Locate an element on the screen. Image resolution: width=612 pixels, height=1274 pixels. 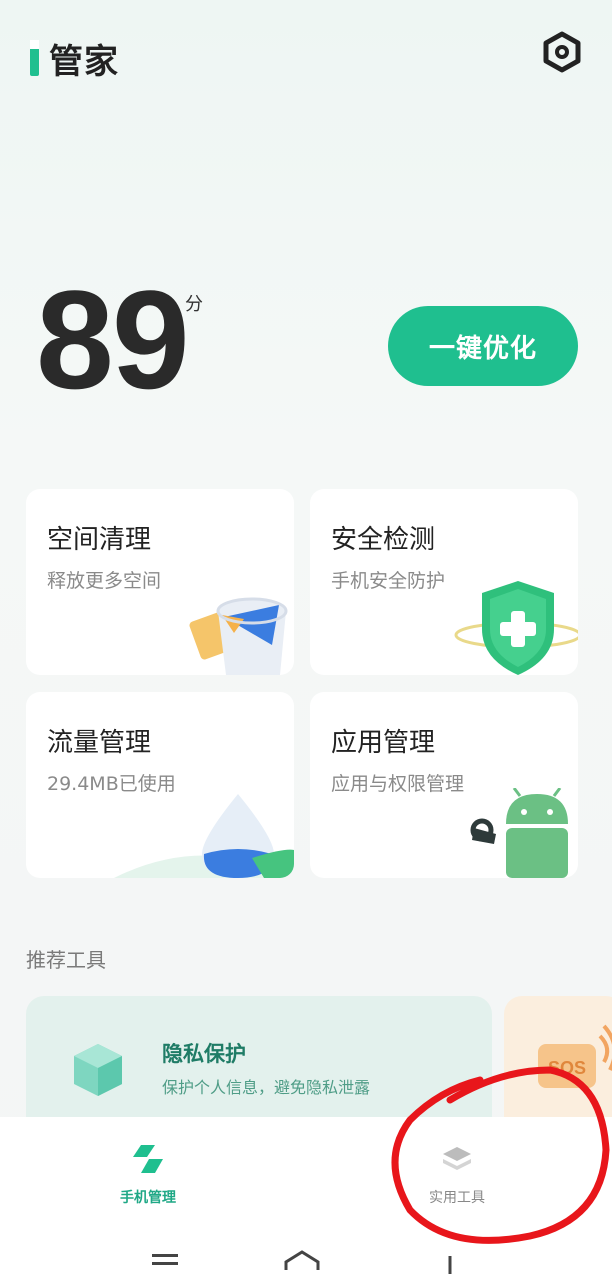
card-storage-clean: 空间清理 释放更多空间 is located at coordinates (160, 582).